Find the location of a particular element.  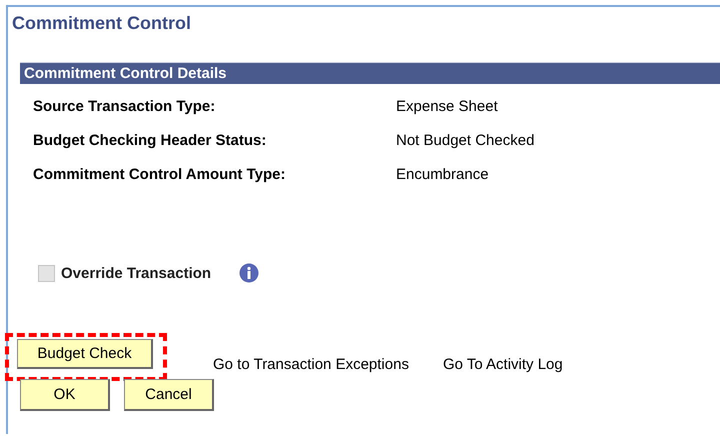

page-link: Go to Transaction Exceptions is located at coordinates (311, 364).